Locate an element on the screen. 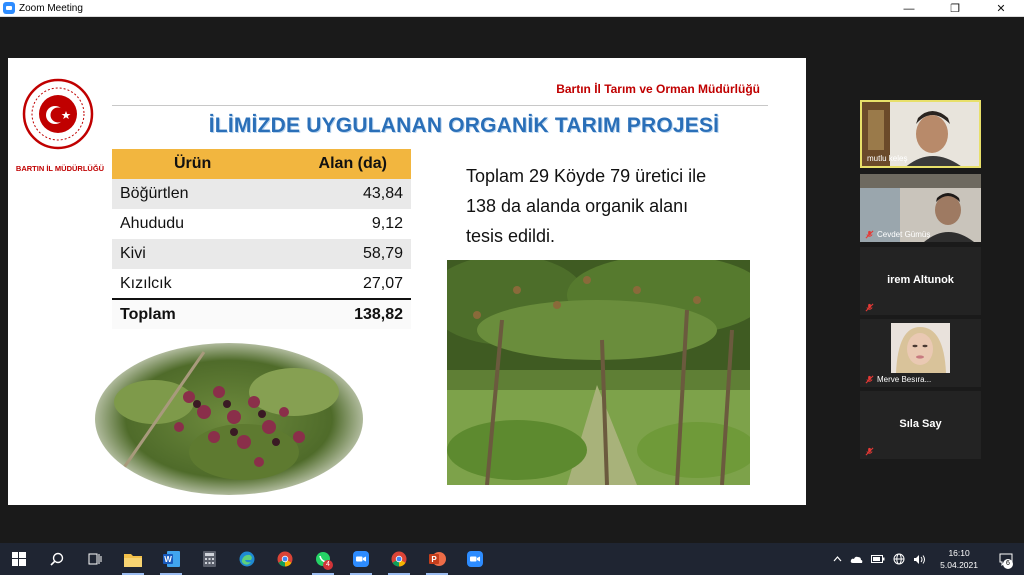 This screenshot has width=1024, height=575. table-header-product: Ürün is located at coordinates (189, 164).